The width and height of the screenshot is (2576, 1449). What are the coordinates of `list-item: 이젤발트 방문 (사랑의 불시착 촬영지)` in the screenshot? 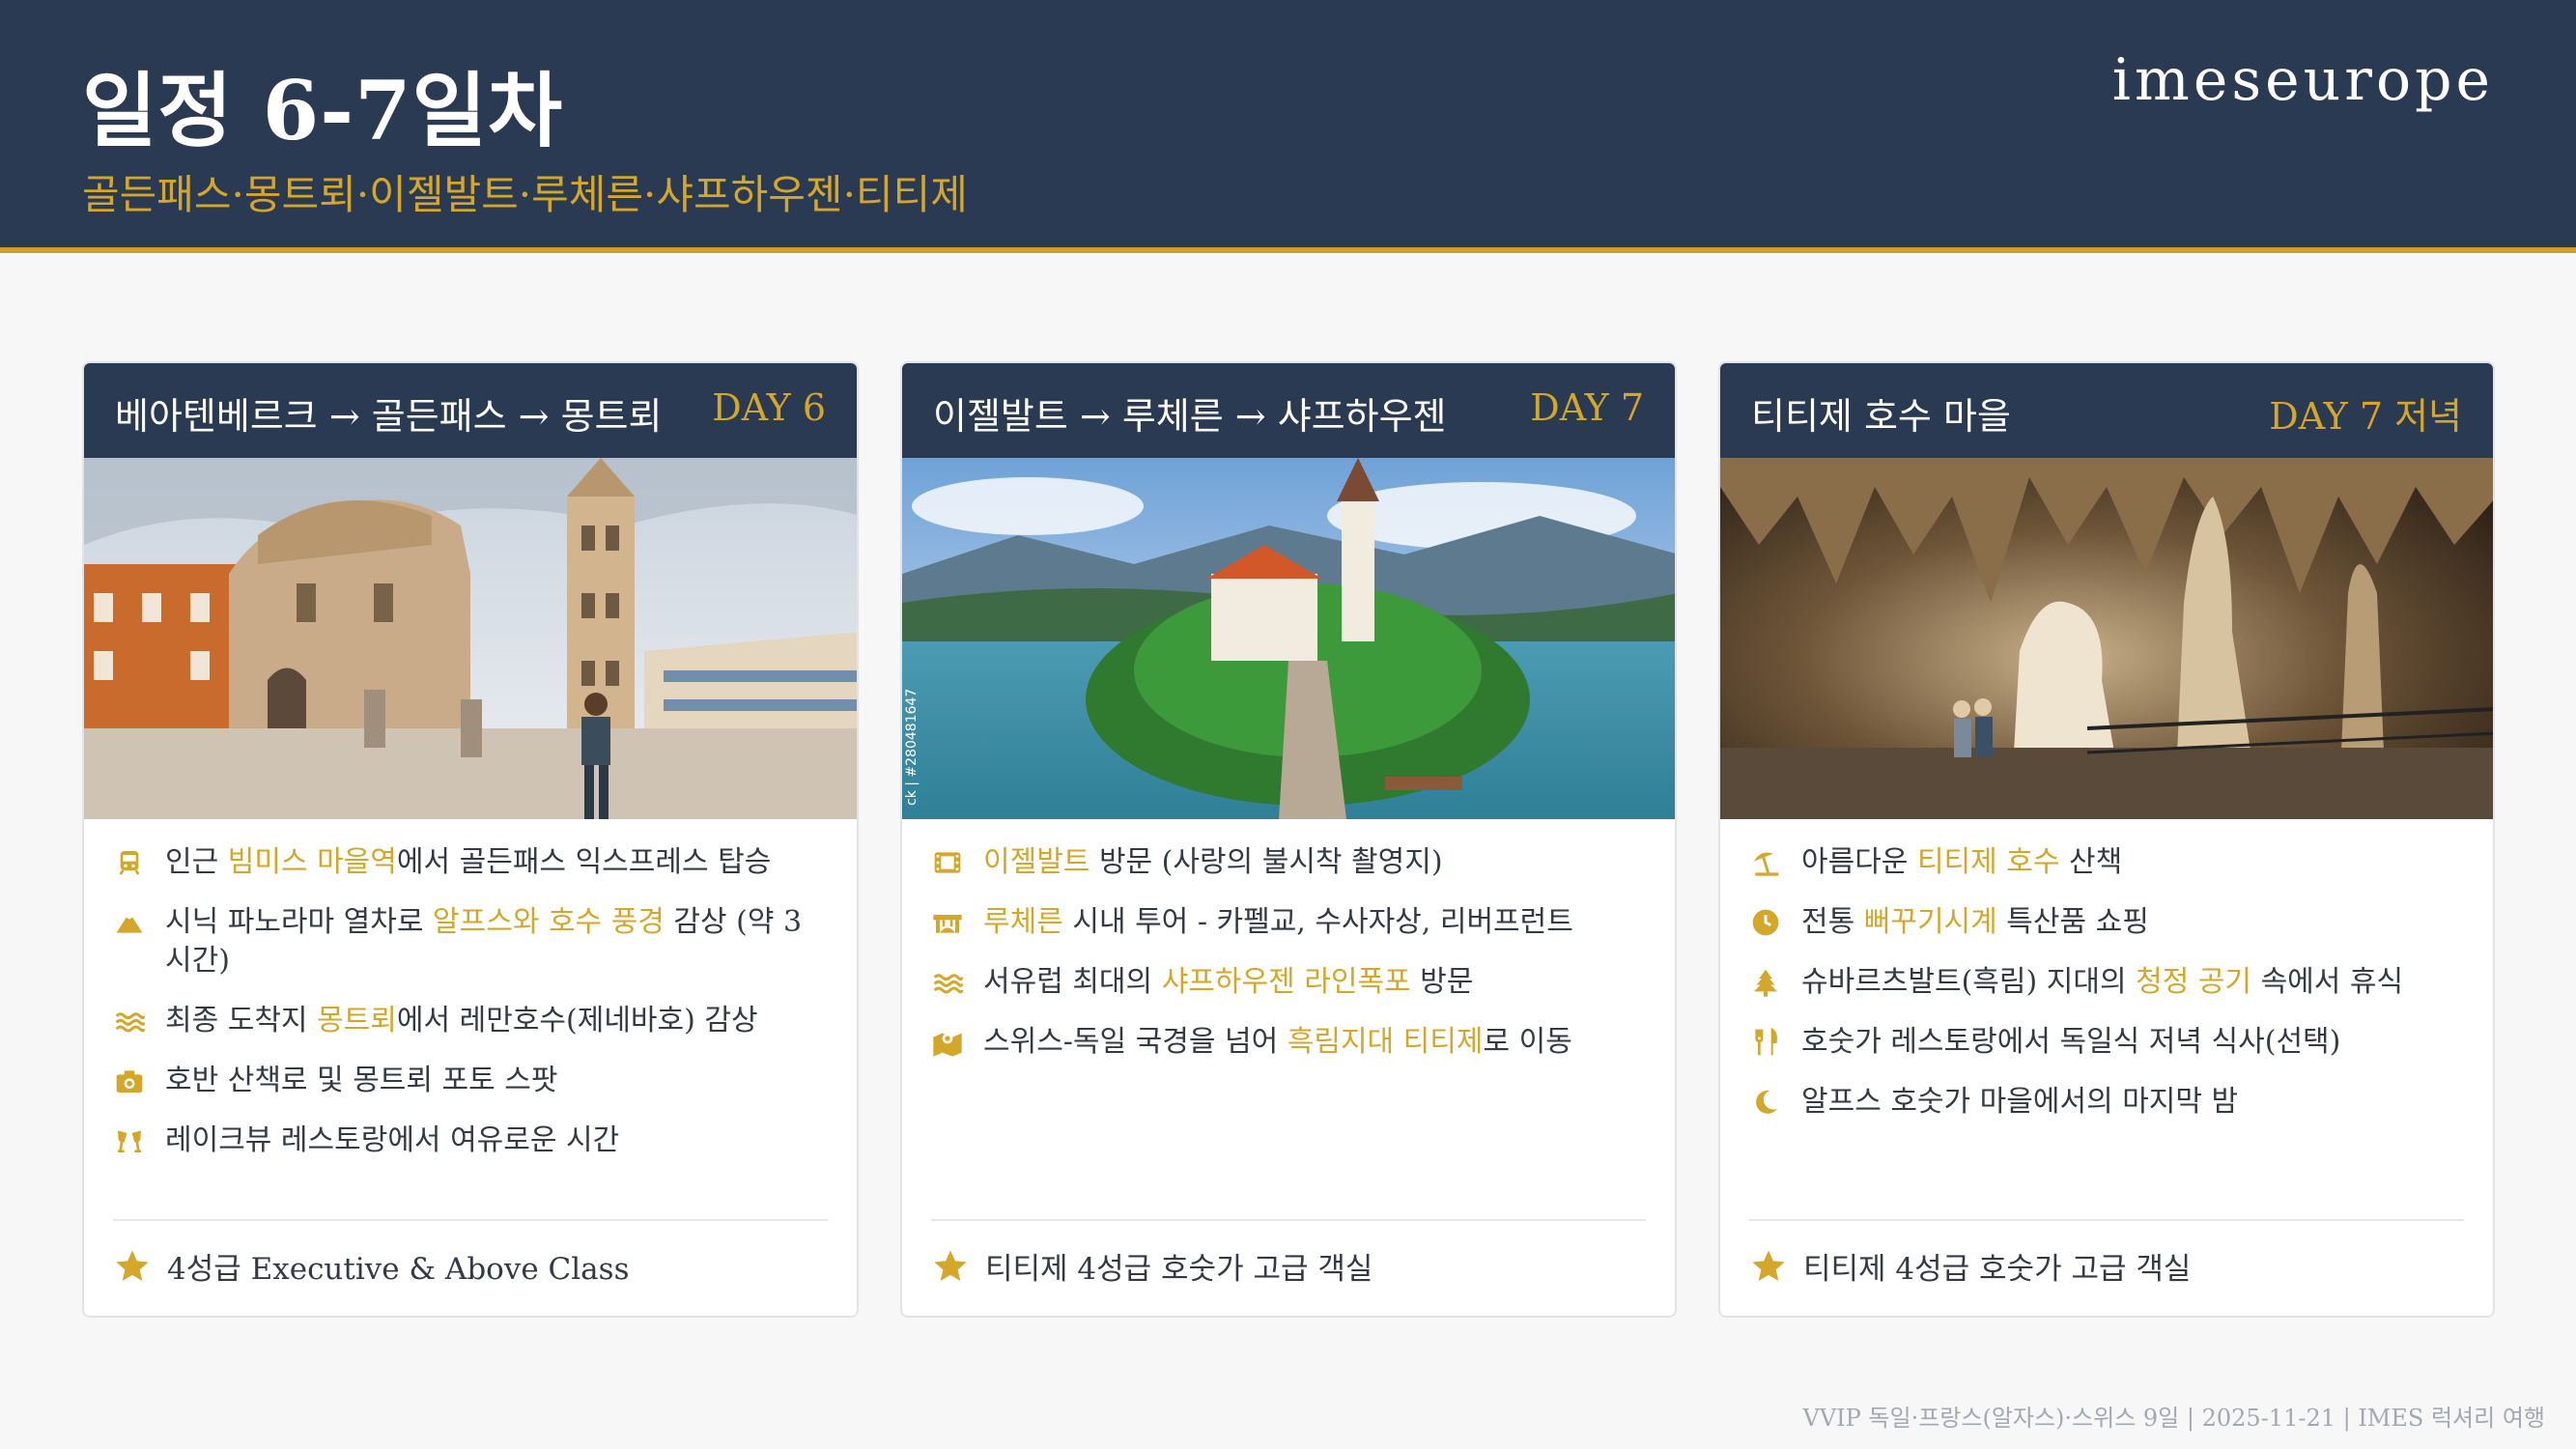 It's located at (1288, 862).